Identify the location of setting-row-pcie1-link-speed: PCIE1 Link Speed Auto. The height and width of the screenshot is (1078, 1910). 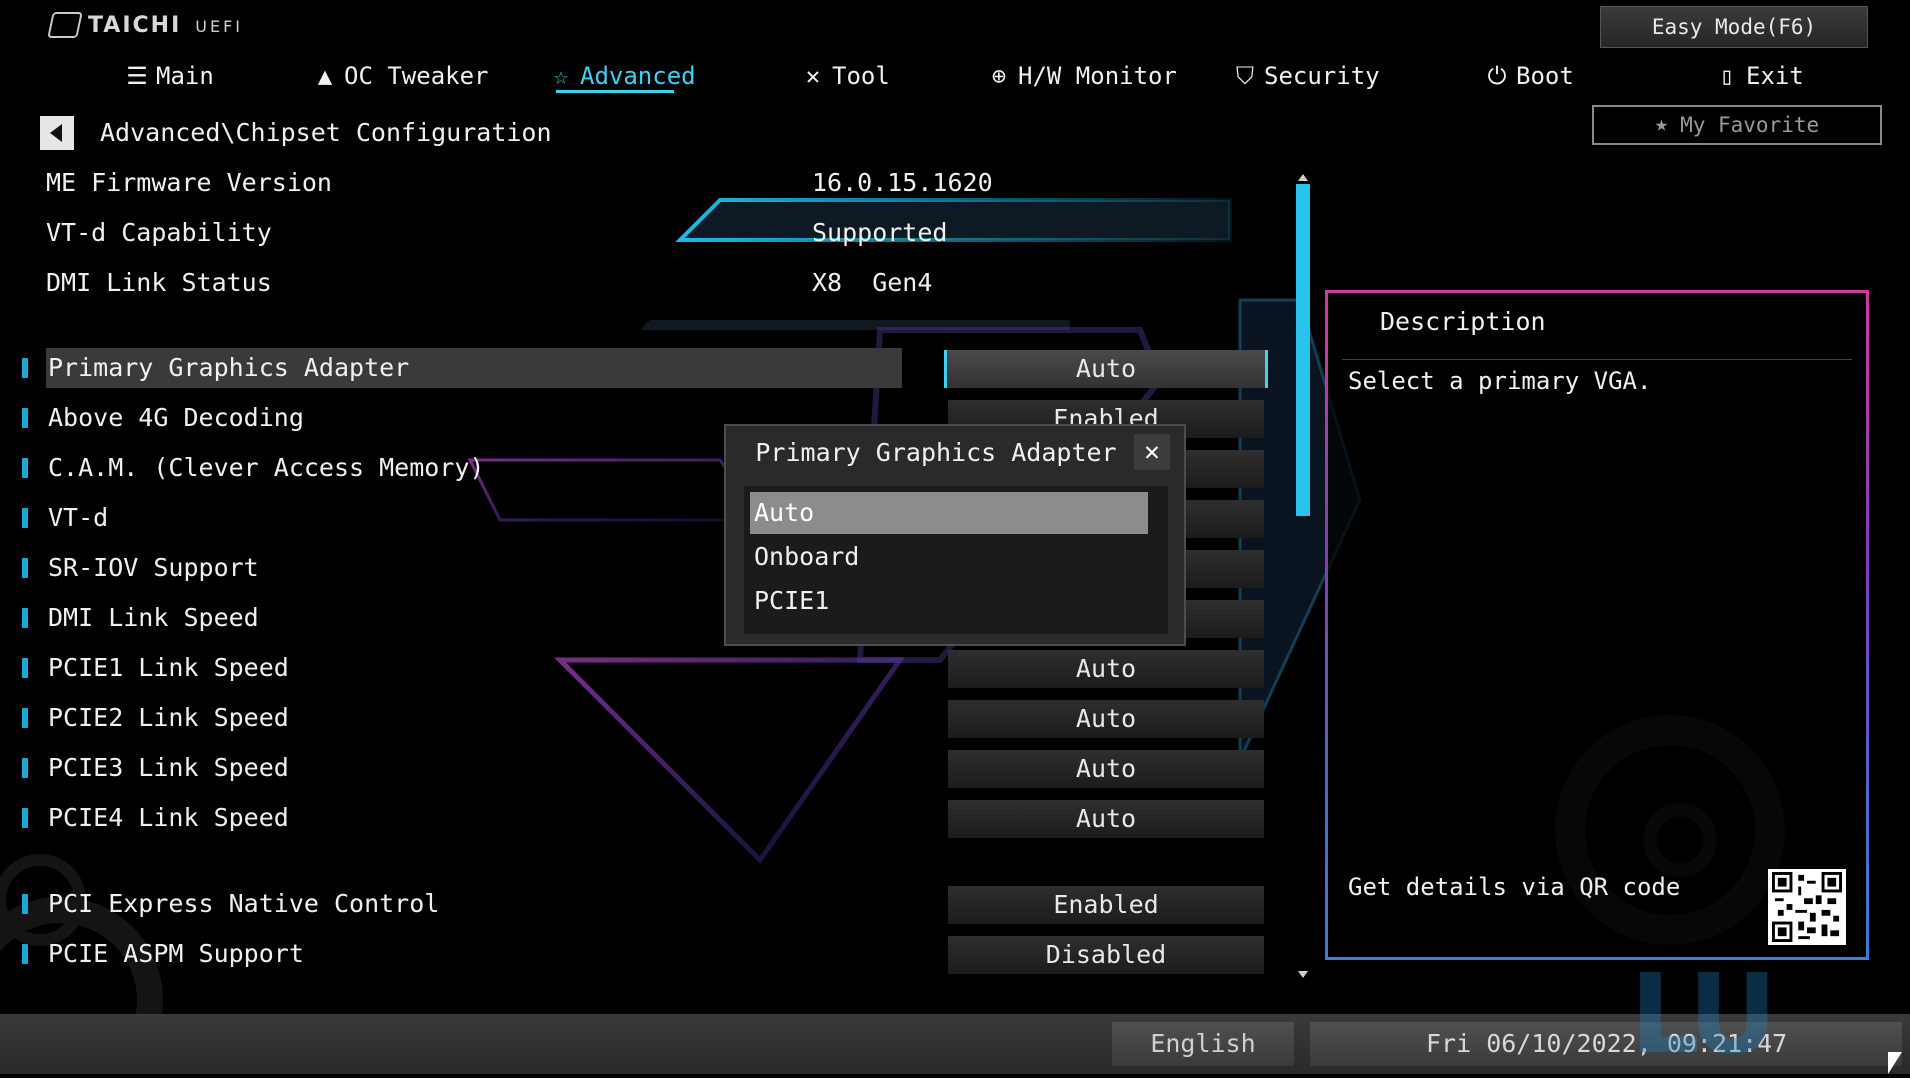
(640, 668).